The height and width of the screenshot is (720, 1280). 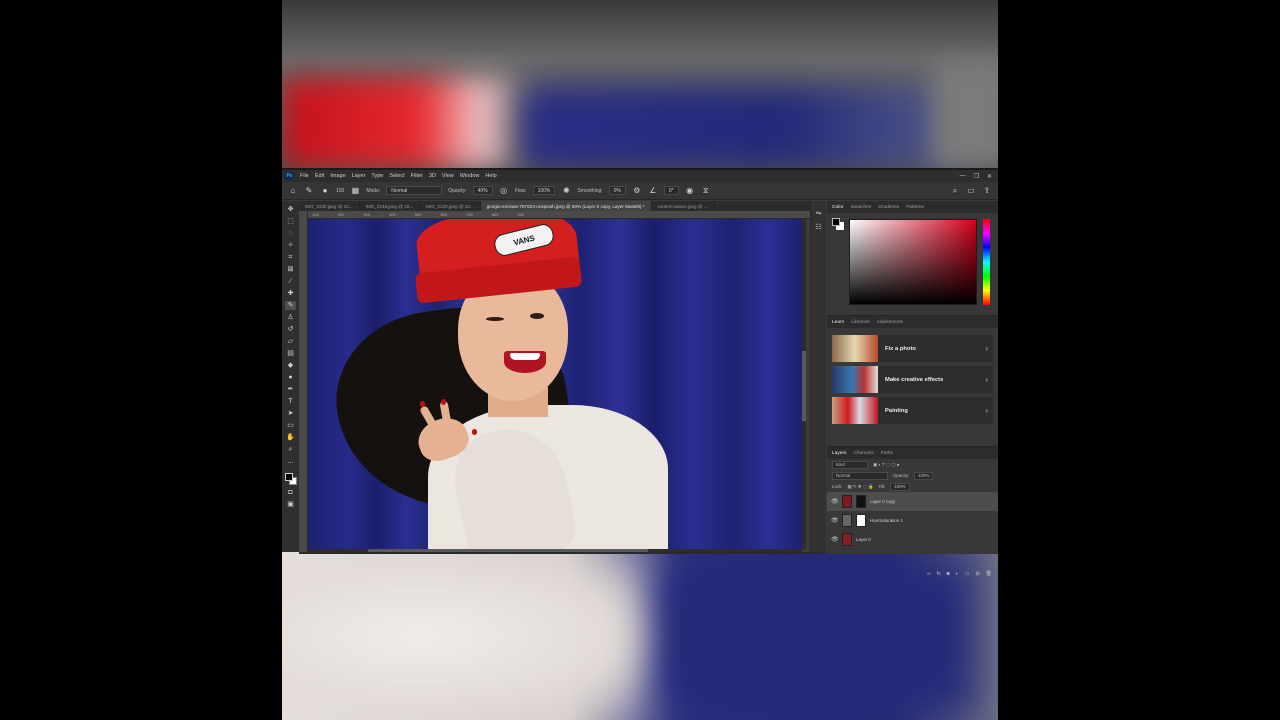 I want to click on brush-tool-icon: ✎, so click(x=290, y=305).